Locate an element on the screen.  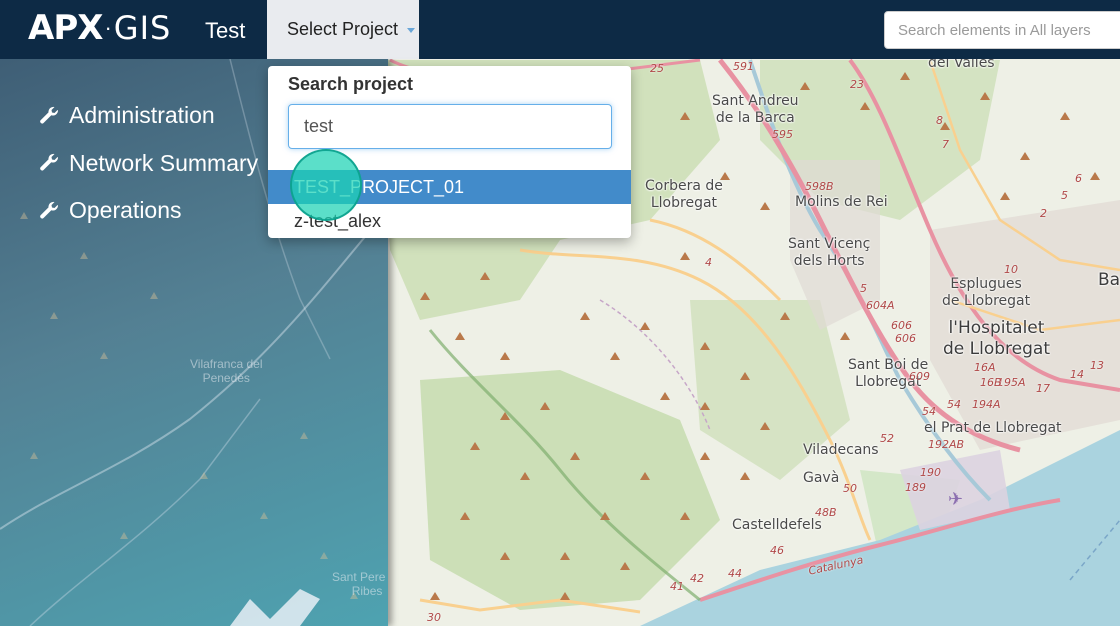
sidebar-item-administration: Administration is located at coordinates (147, 116).